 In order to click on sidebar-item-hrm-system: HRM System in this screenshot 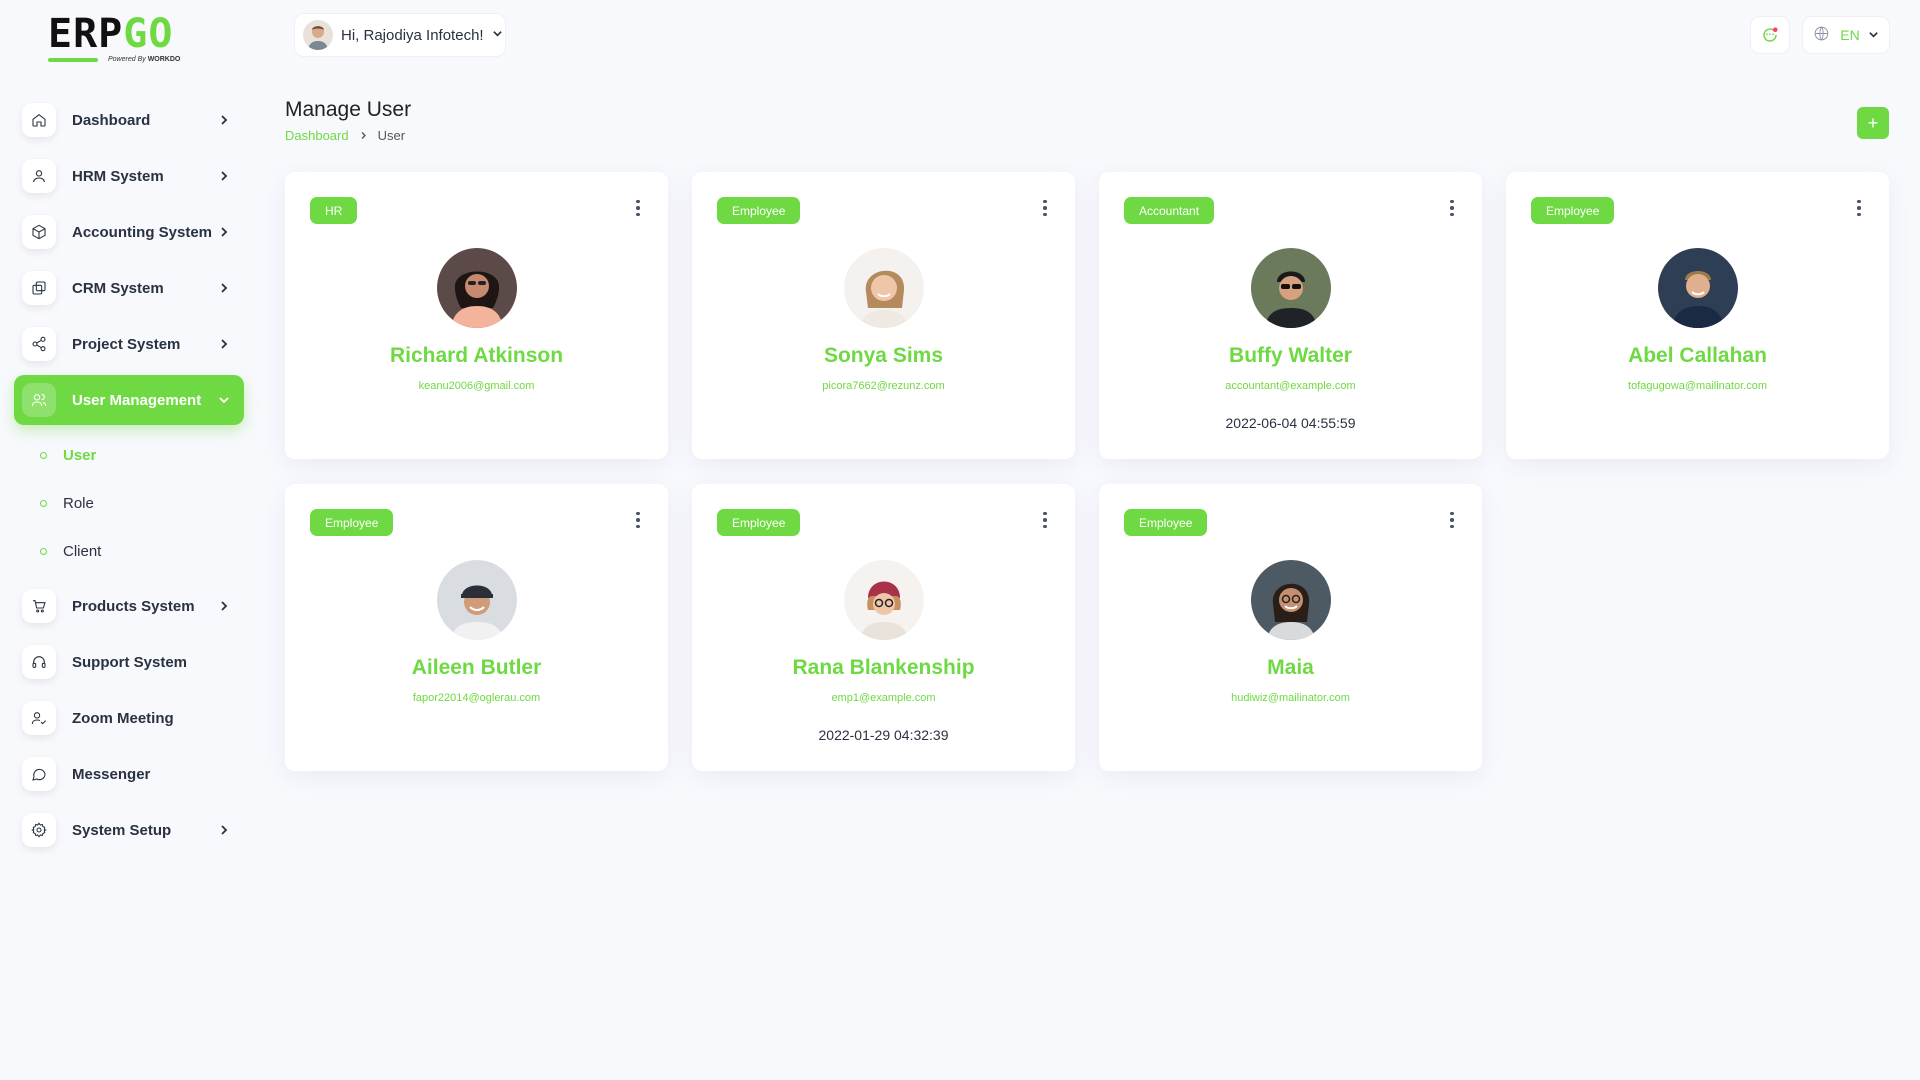, I will do `click(129, 176)`.